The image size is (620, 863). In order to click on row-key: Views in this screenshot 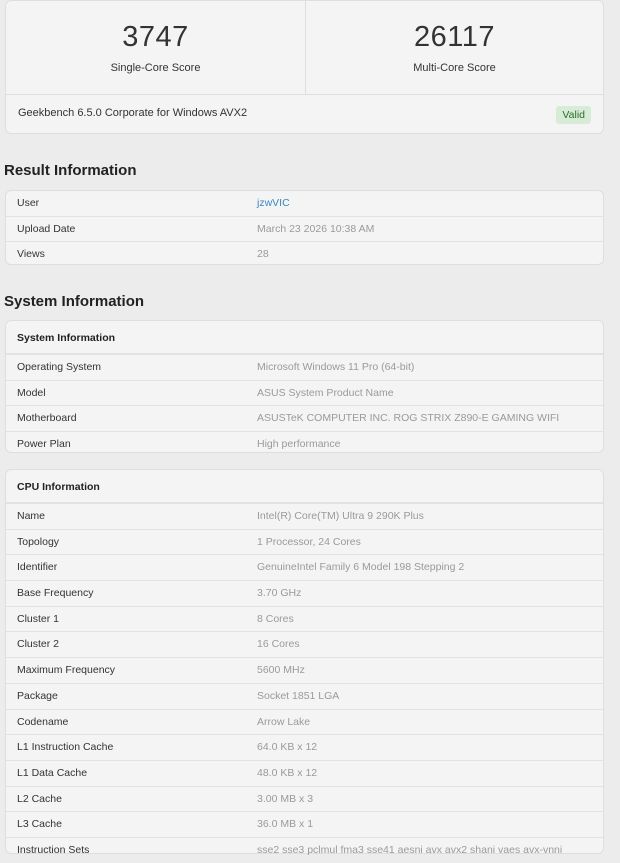, I will do `click(31, 254)`.